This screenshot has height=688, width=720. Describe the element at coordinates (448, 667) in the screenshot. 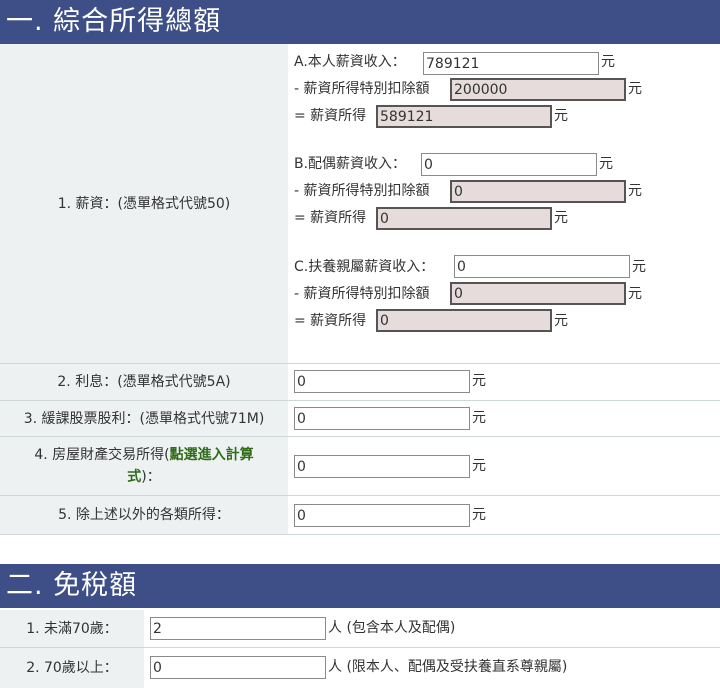

I see `over-70-unit: 人 (限本人、配偶及受扶養直系尊親屬)` at that location.